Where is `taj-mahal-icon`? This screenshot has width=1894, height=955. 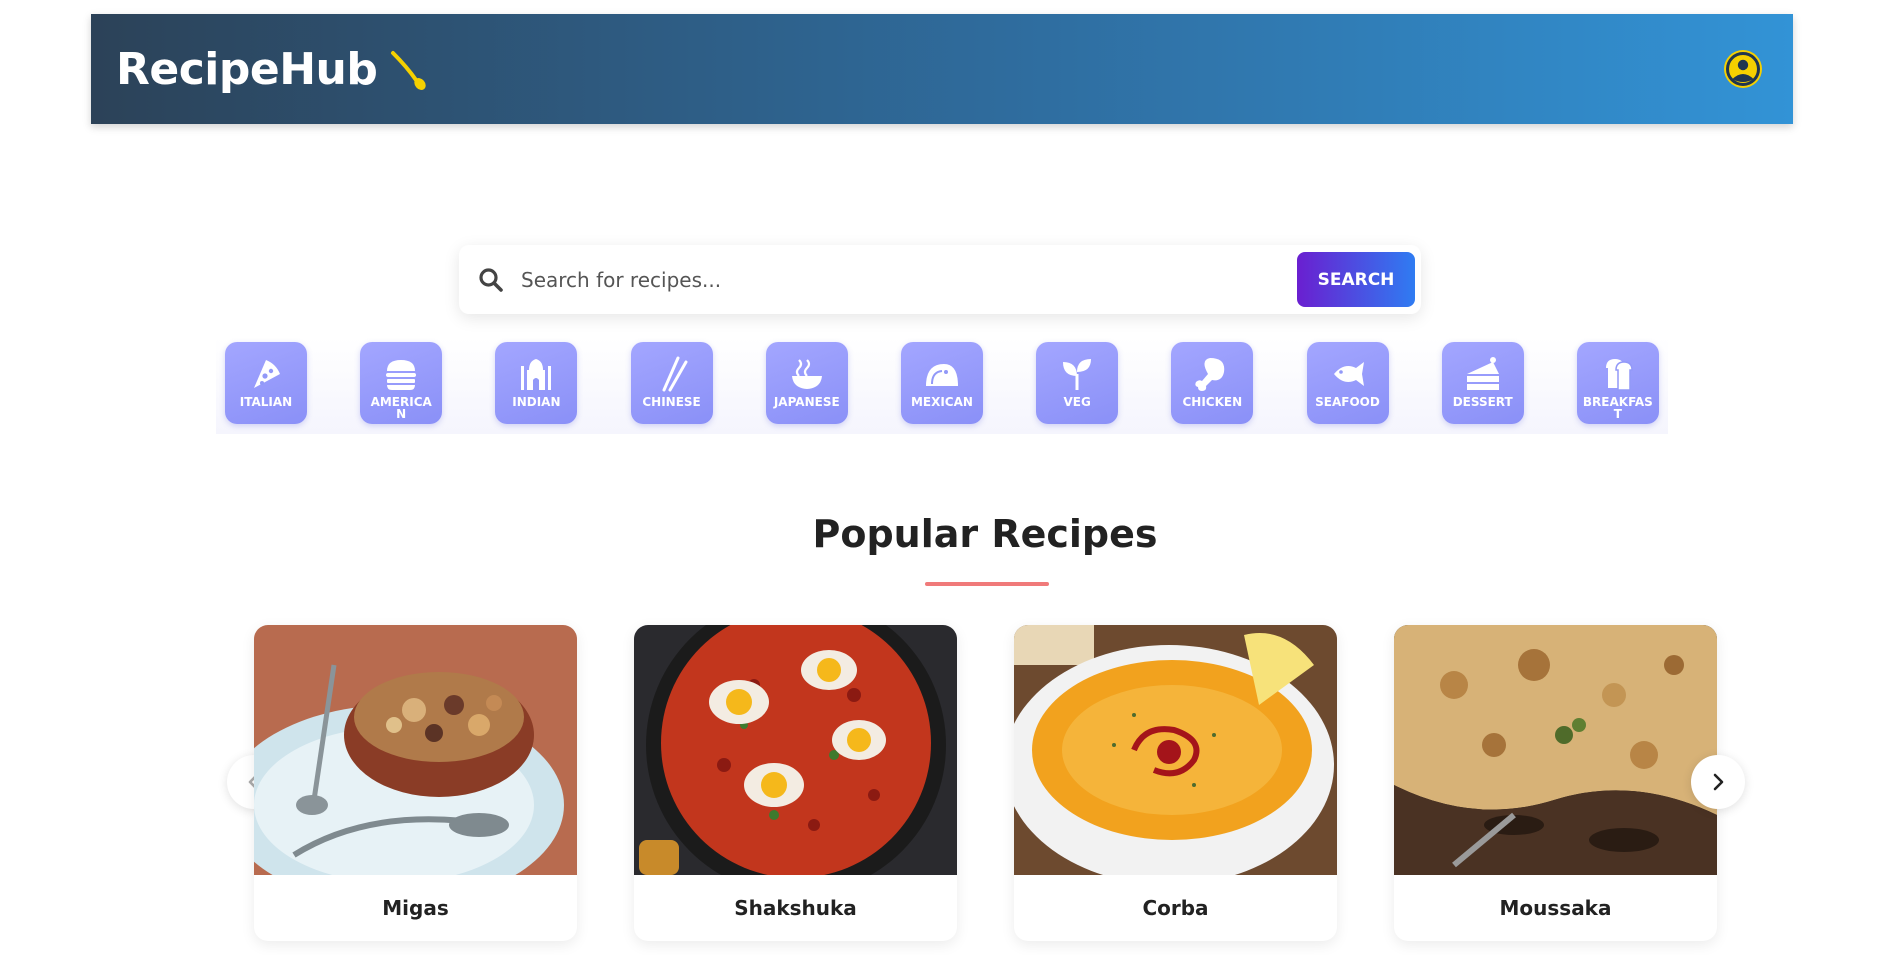
taj-mahal-icon is located at coordinates (536, 374).